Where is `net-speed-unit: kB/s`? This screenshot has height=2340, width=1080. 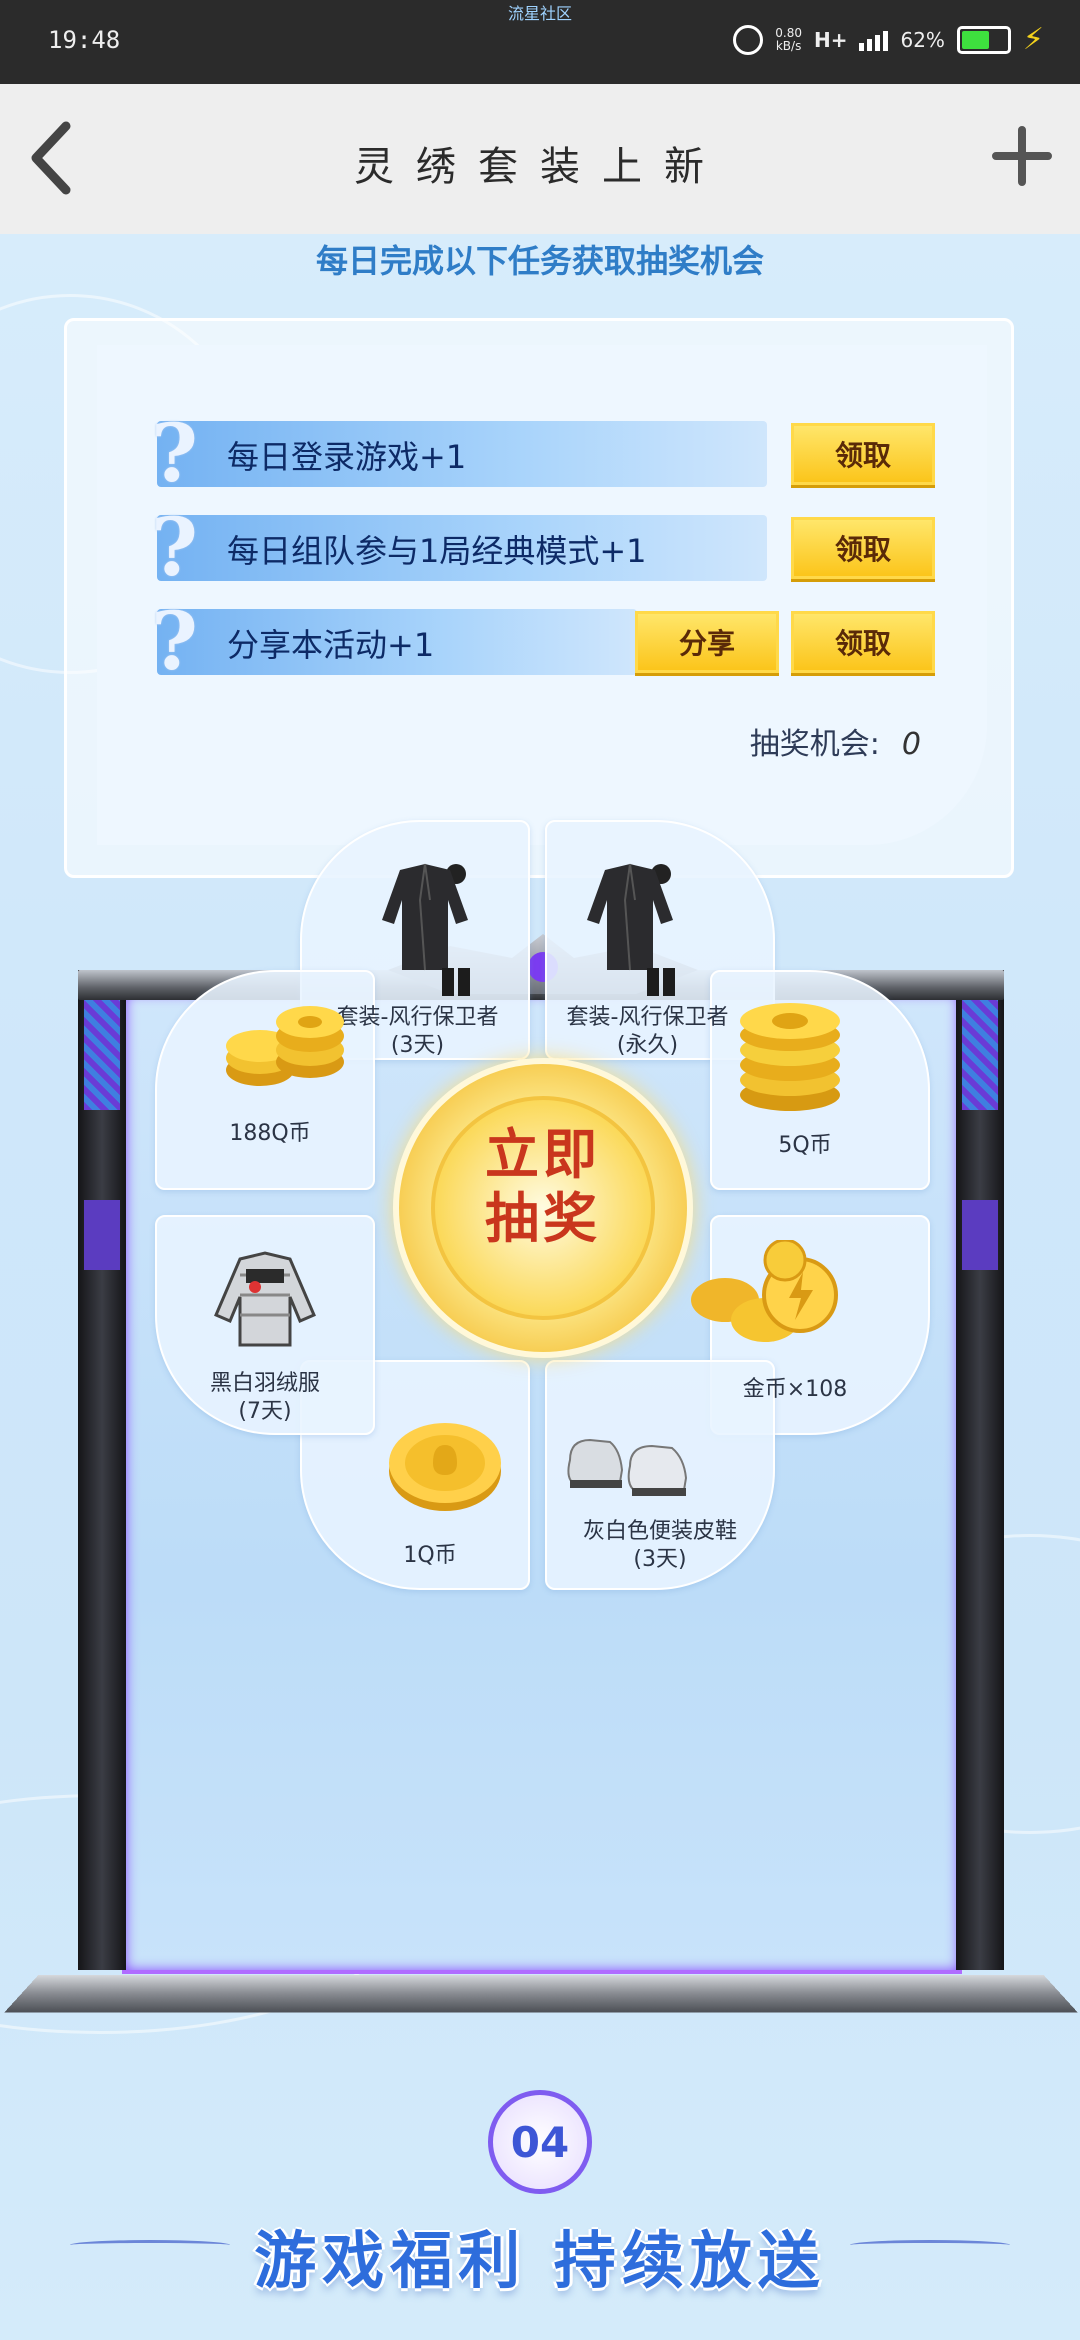
net-speed-unit: kB/s is located at coordinates (788, 45).